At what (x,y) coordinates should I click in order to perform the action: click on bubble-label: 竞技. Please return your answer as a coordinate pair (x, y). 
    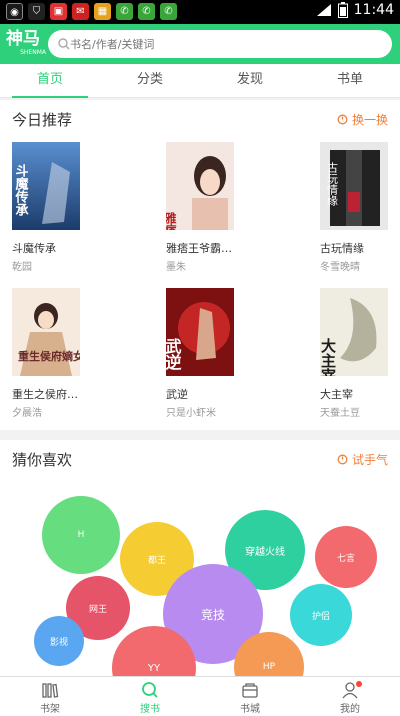
    Looking at the image, I should click on (212, 614).